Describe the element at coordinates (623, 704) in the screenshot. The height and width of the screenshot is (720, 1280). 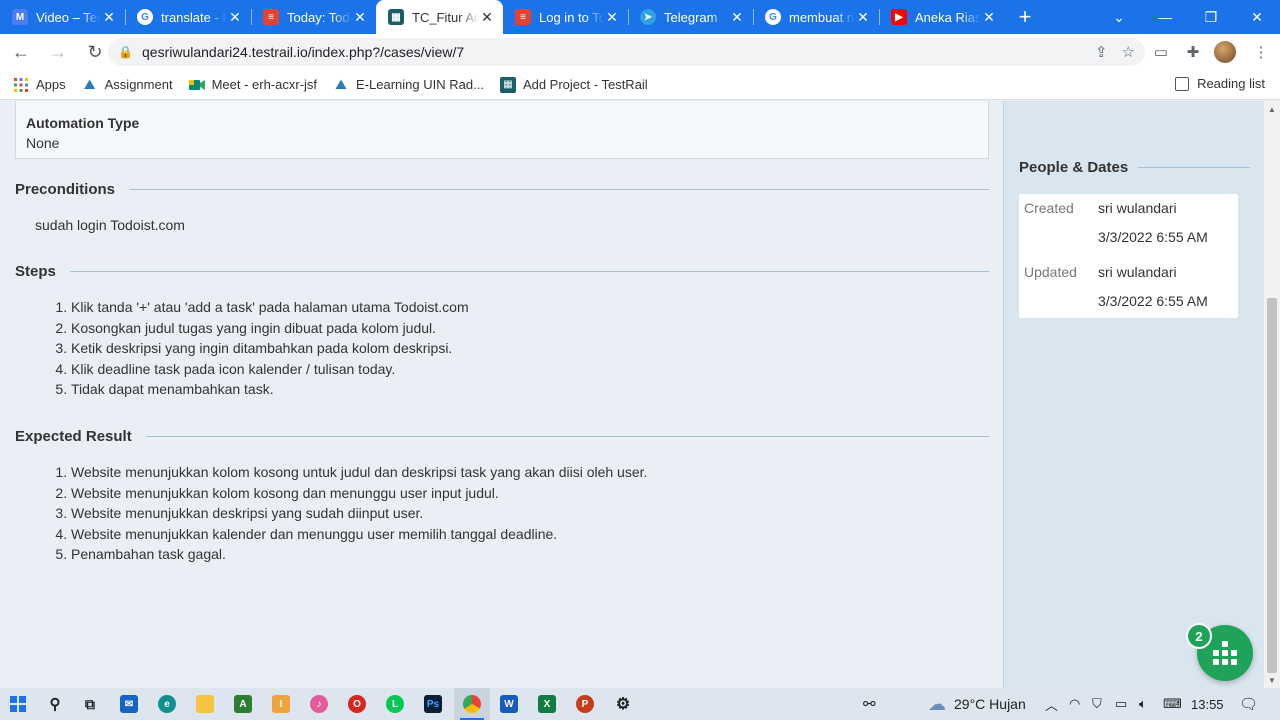
I see `settings-gear-icon: ⚙` at that location.